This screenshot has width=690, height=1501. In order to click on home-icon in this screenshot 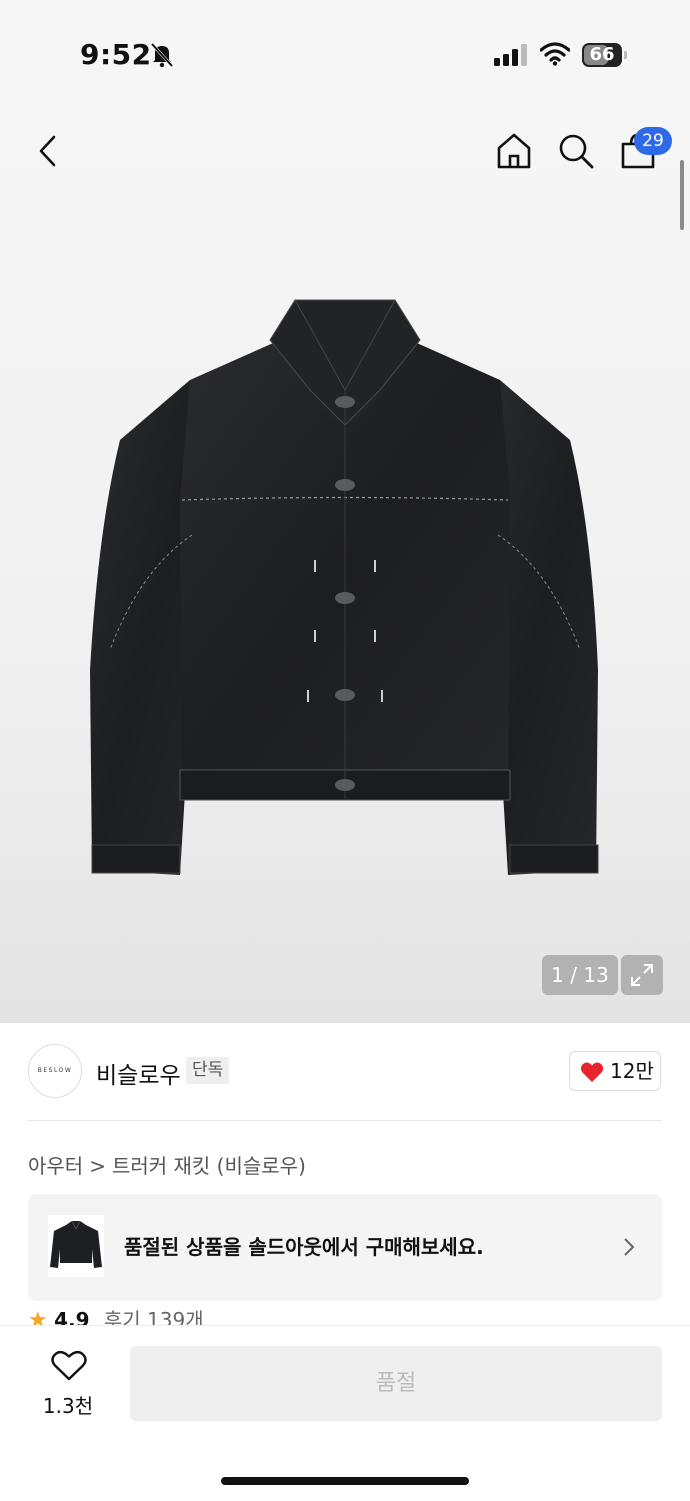, I will do `click(514, 151)`.